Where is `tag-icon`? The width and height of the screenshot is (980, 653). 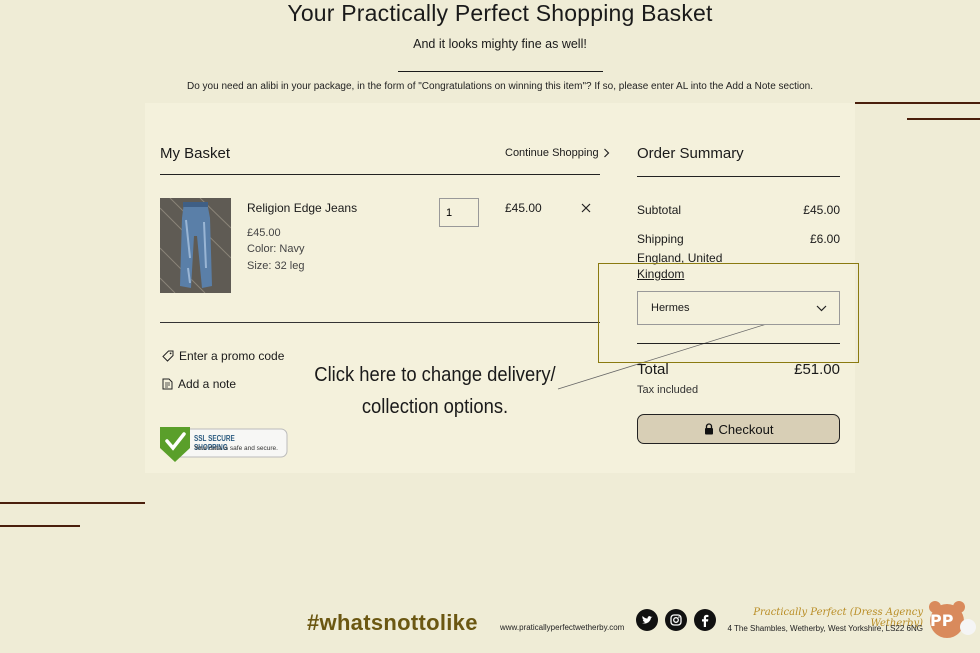 tag-icon is located at coordinates (168, 356).